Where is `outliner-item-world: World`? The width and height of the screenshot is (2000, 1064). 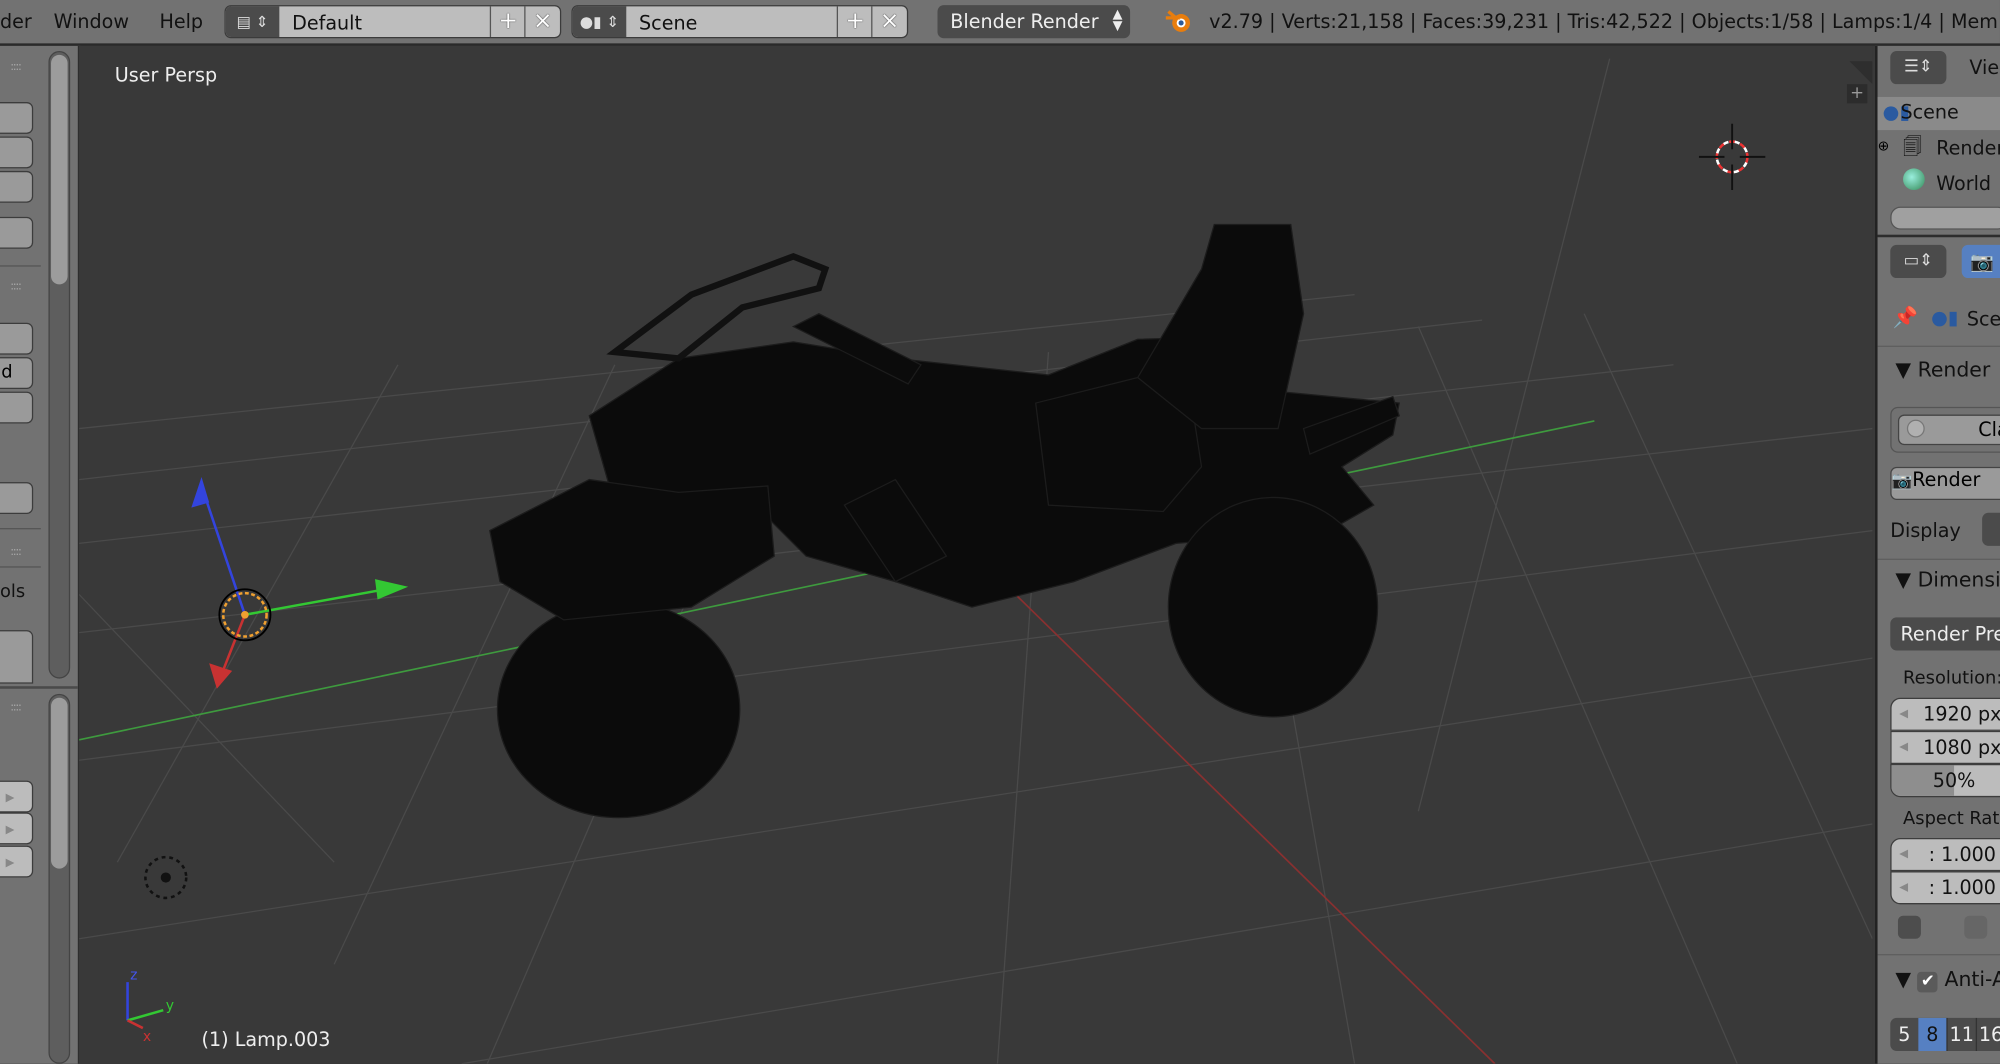 outliner-item-world: World is located at coordinates (1963, 183).